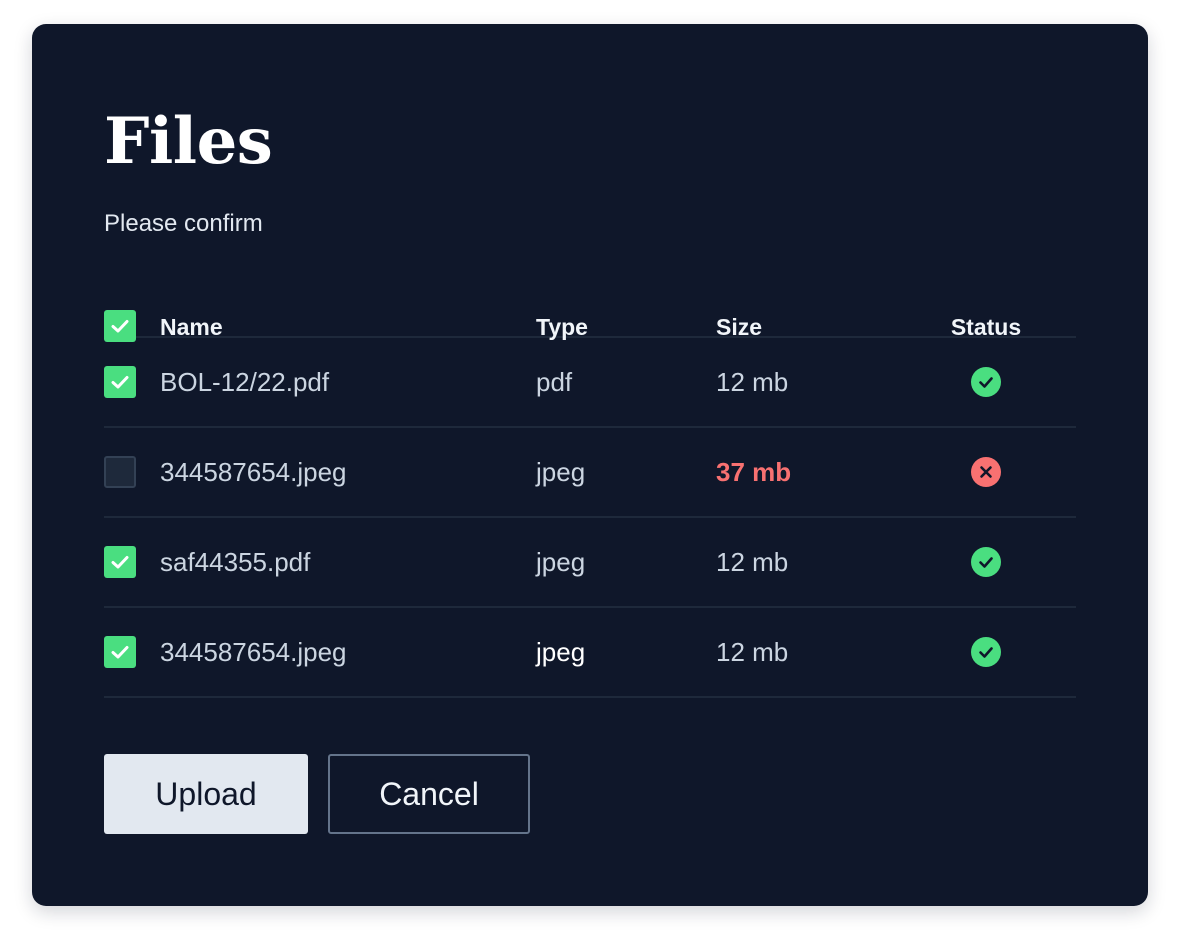 The width and height of the screenshot is (1180, 946). What do you see at coordinates (590, 473) in the screenshot?
I see `table-row: 344587654.jpeg jpeg 37 mb` at bounding box center [590, 473].